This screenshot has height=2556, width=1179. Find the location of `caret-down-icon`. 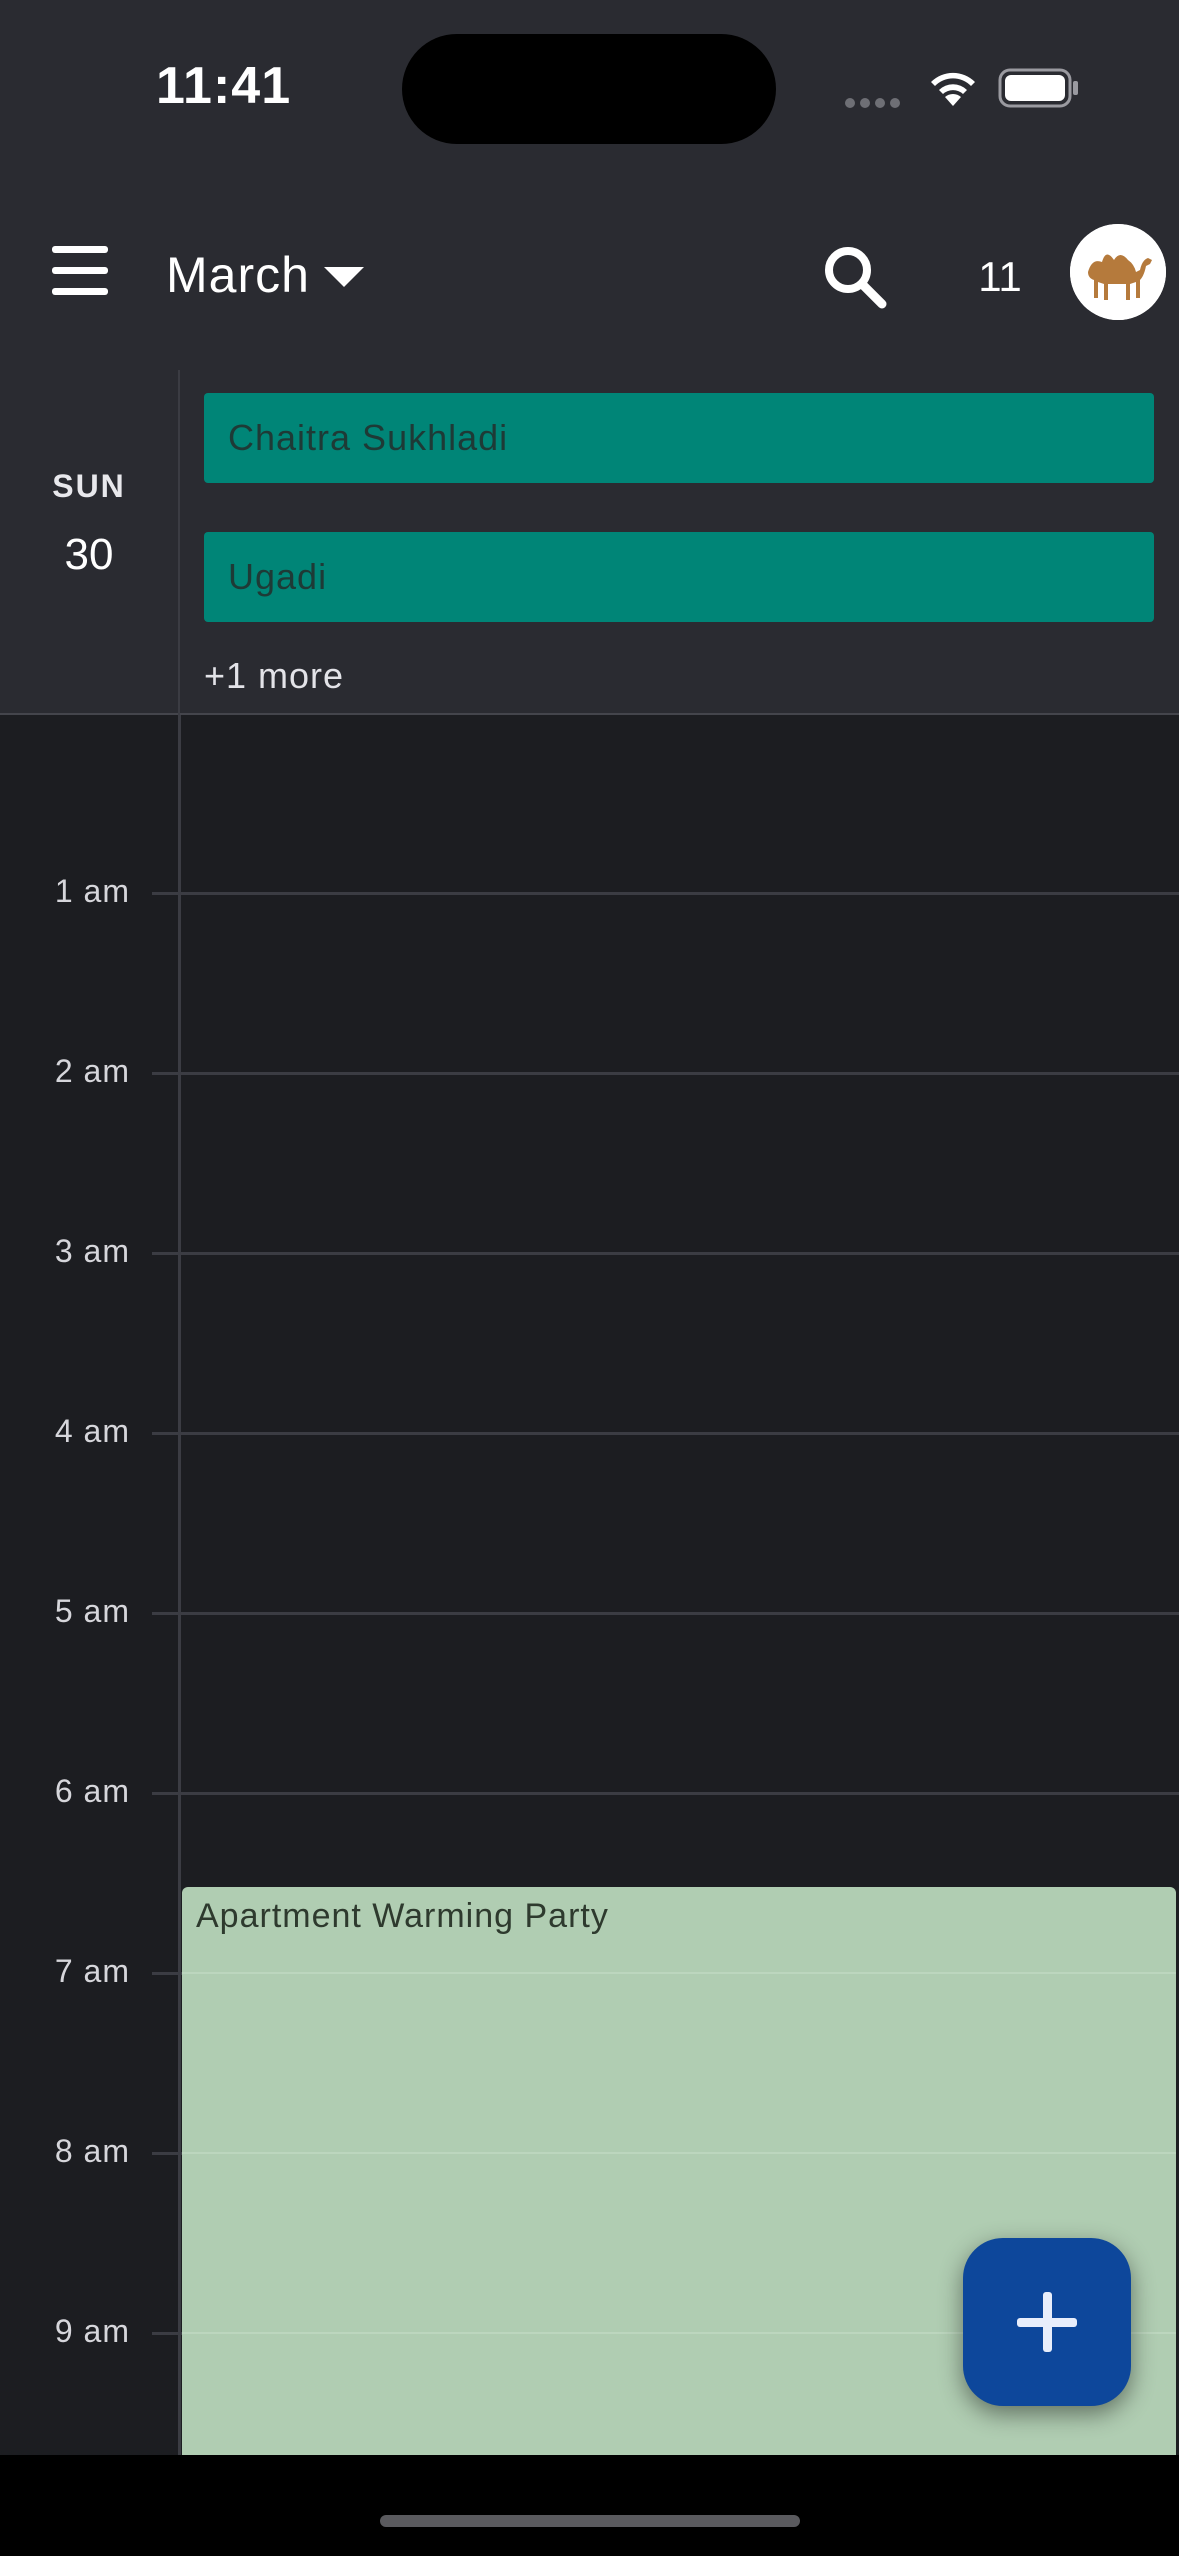

caret-down-icon is located at coordinates (343, 277).